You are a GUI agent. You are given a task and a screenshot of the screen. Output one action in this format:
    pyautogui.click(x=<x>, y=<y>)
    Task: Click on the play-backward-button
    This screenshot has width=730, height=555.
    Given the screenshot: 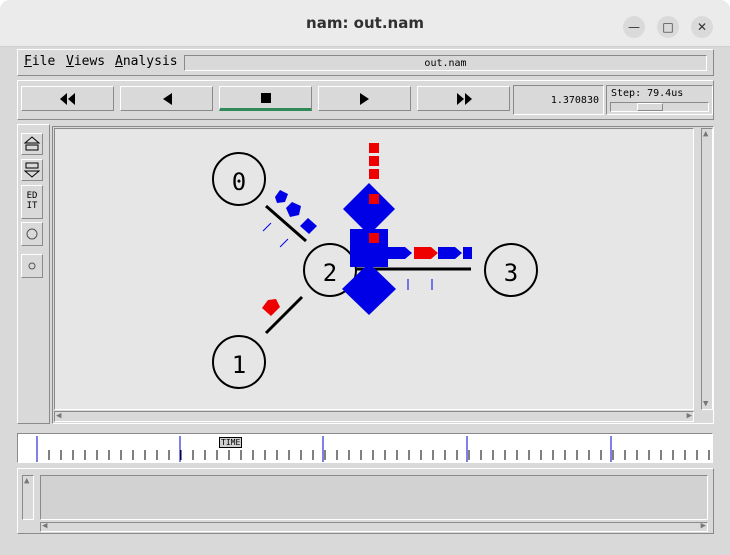 What is the action you would take?
    pyautogui.click(x=166, y=98)
    